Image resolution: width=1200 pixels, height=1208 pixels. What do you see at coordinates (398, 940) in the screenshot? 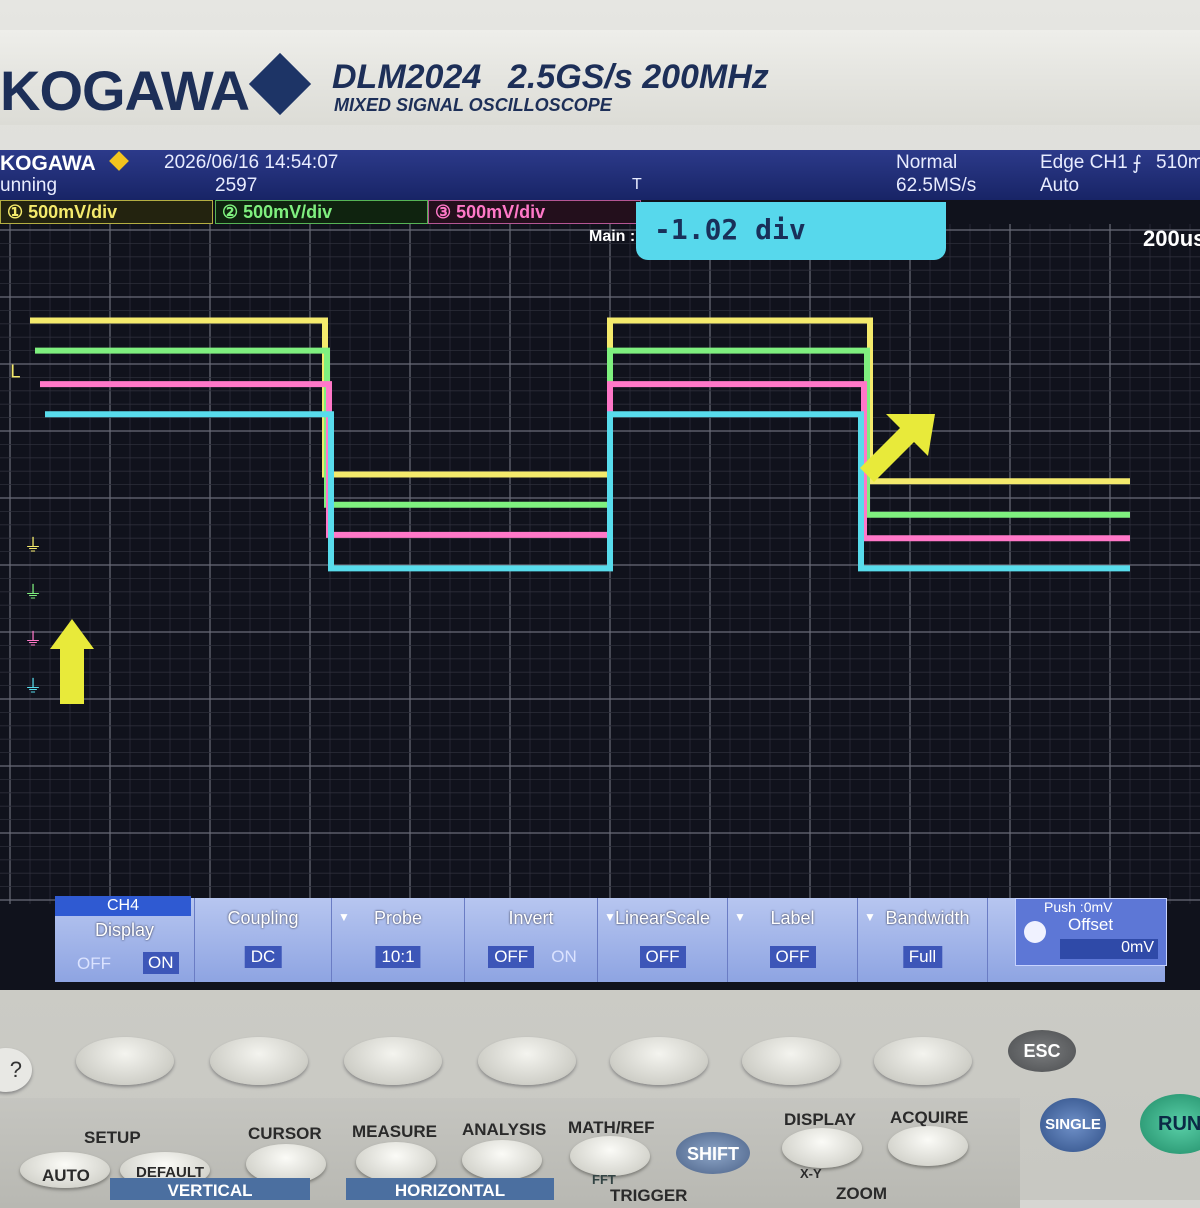
I see `menu-probe: ▼ Probe 10:1` at bounding box center [398, 940].